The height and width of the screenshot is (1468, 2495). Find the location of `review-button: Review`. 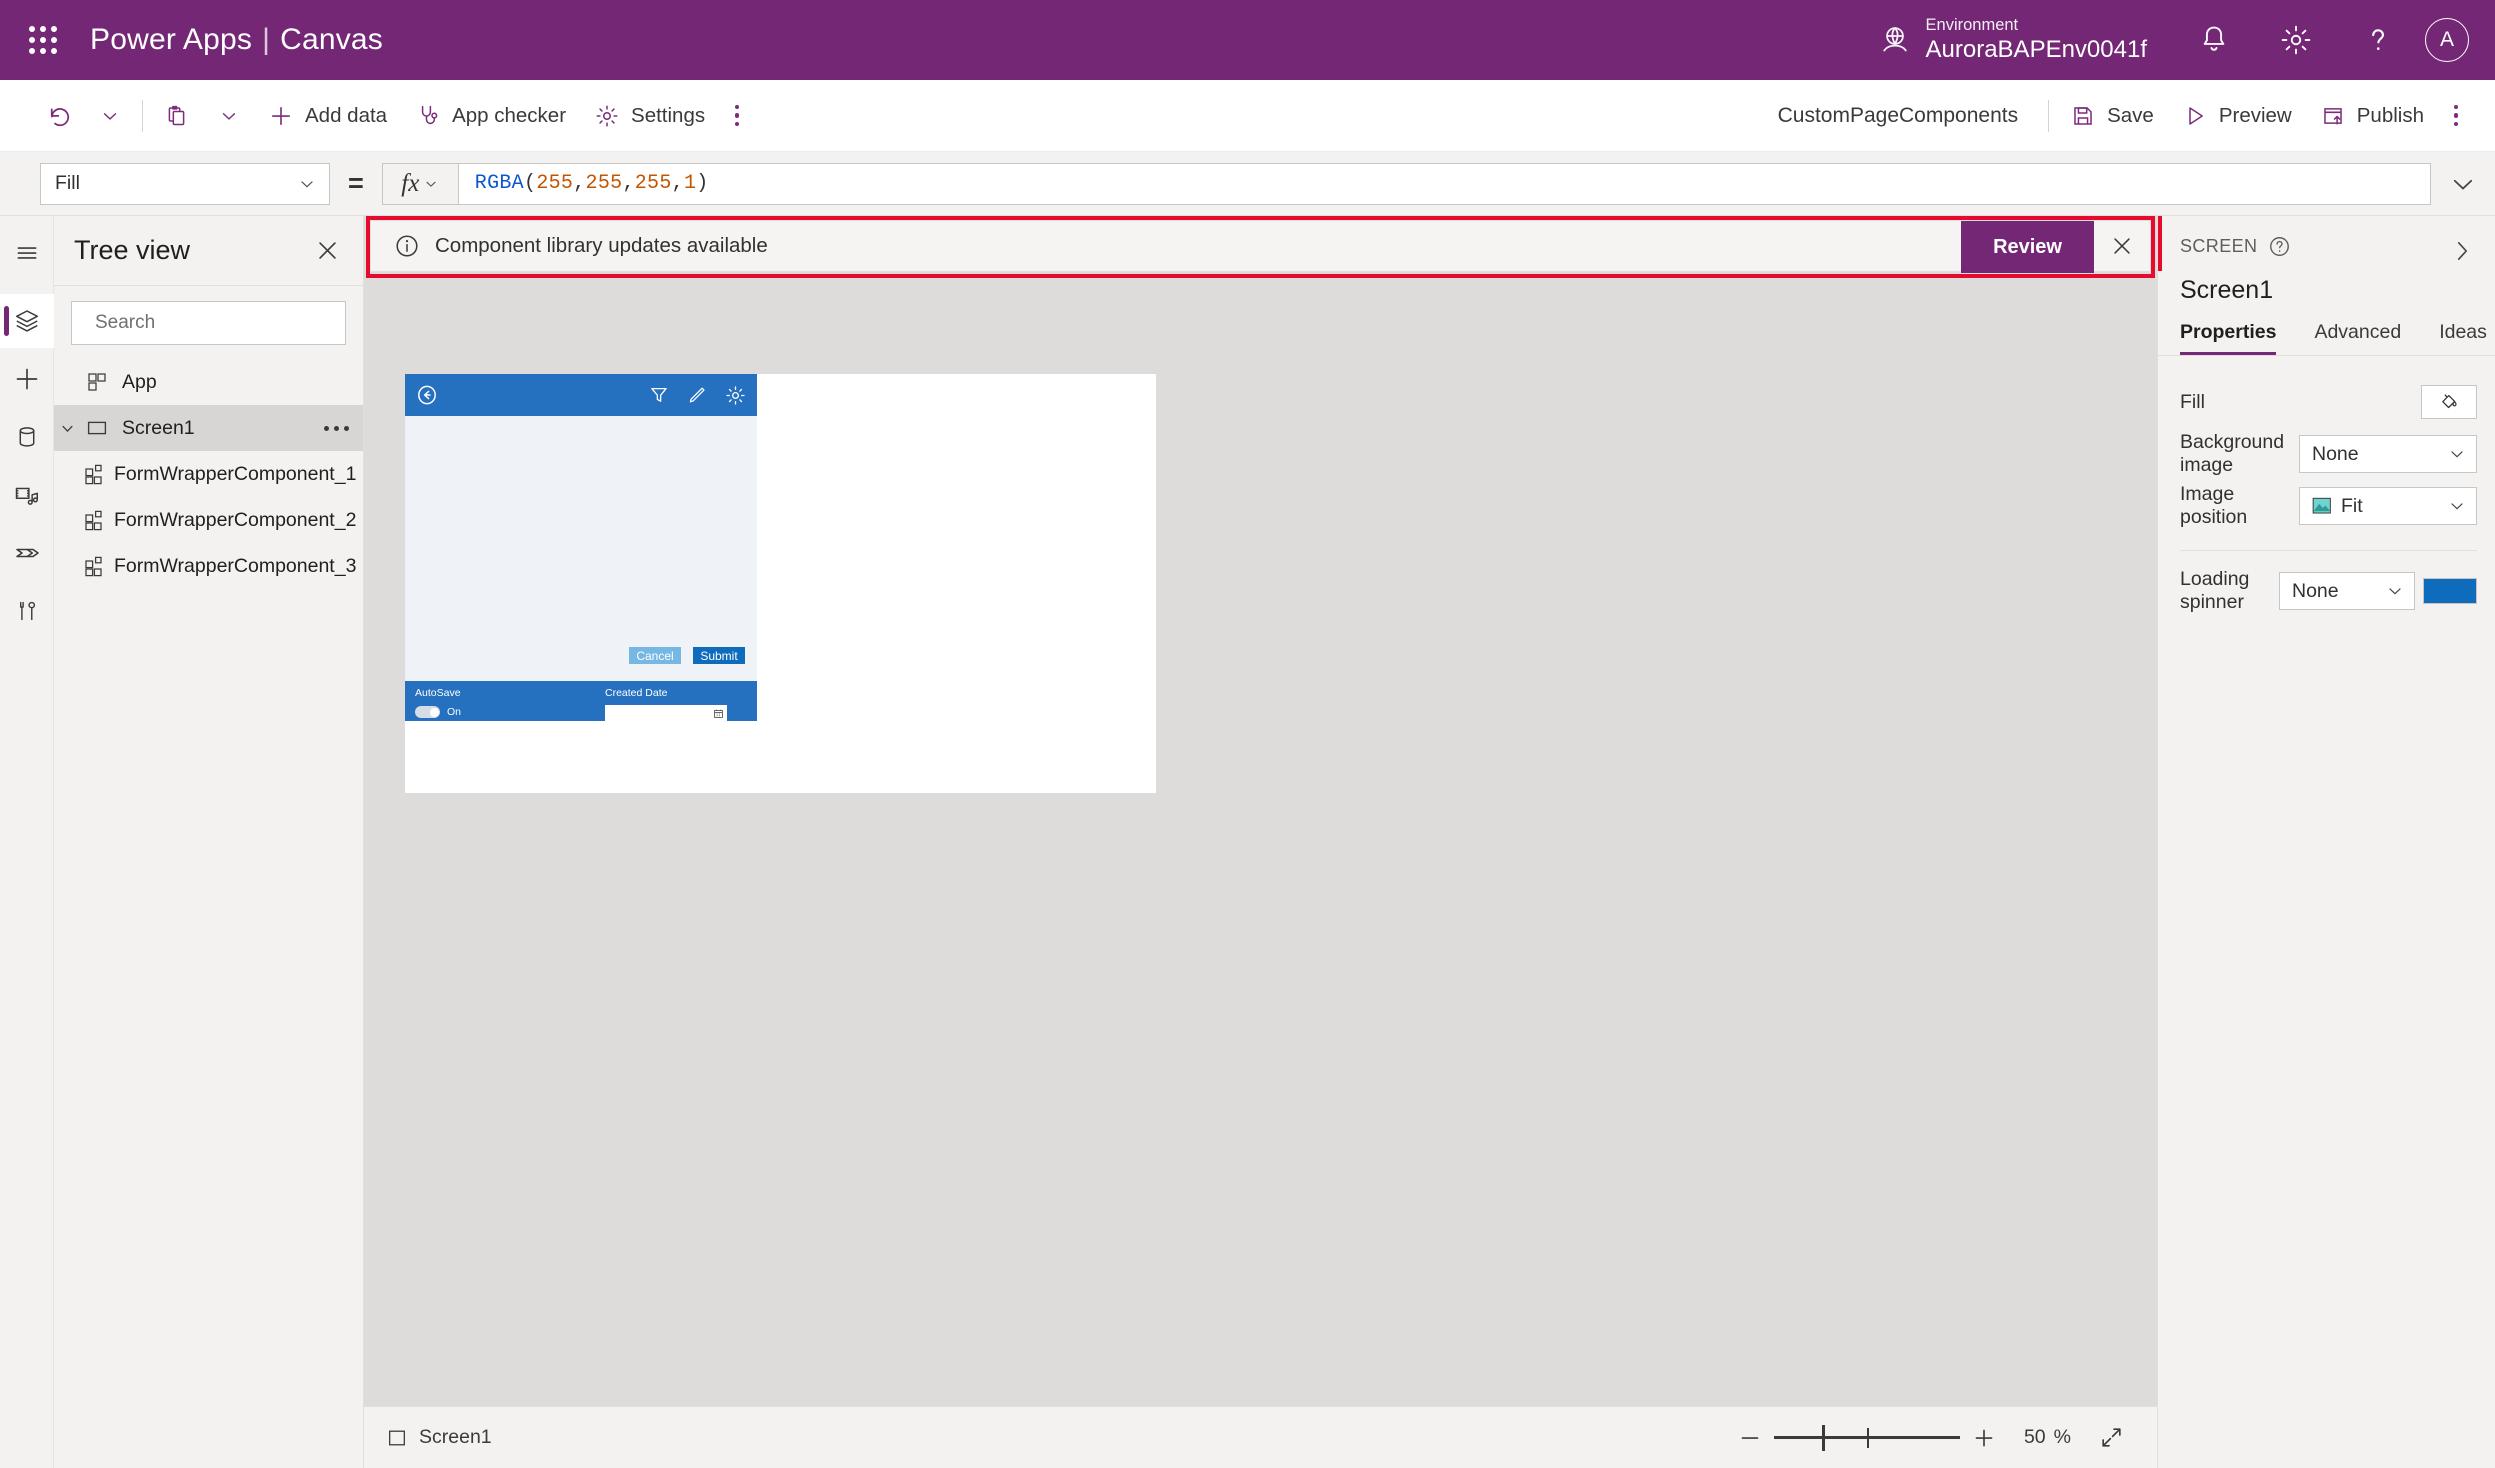

review-button: Review is located at coordinates (2027, 247).